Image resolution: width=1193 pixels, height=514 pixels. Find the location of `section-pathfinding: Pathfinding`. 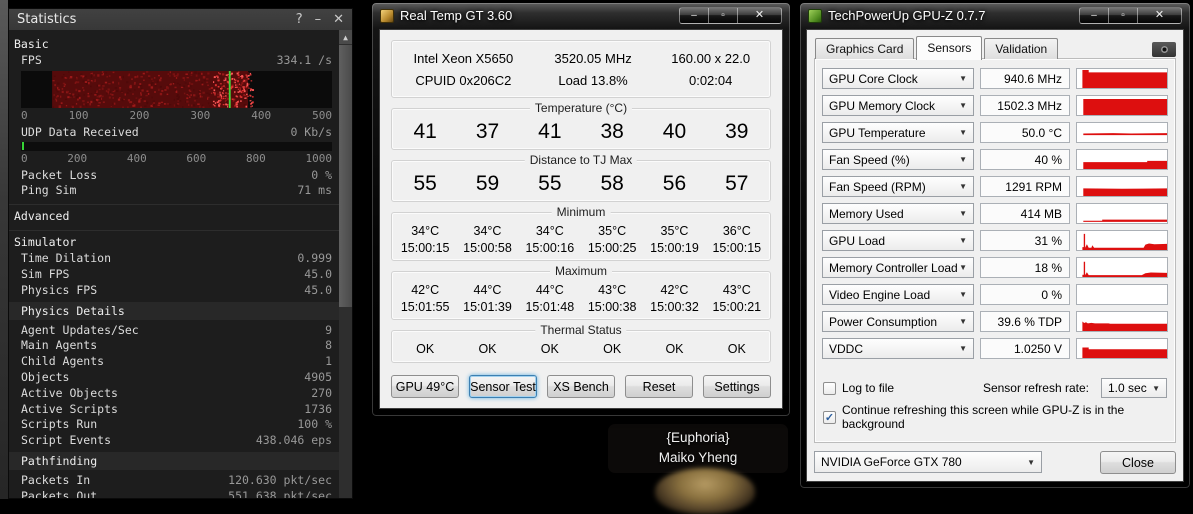

section-pathfinding: Pathfinding is located at coordinates (174, 460).